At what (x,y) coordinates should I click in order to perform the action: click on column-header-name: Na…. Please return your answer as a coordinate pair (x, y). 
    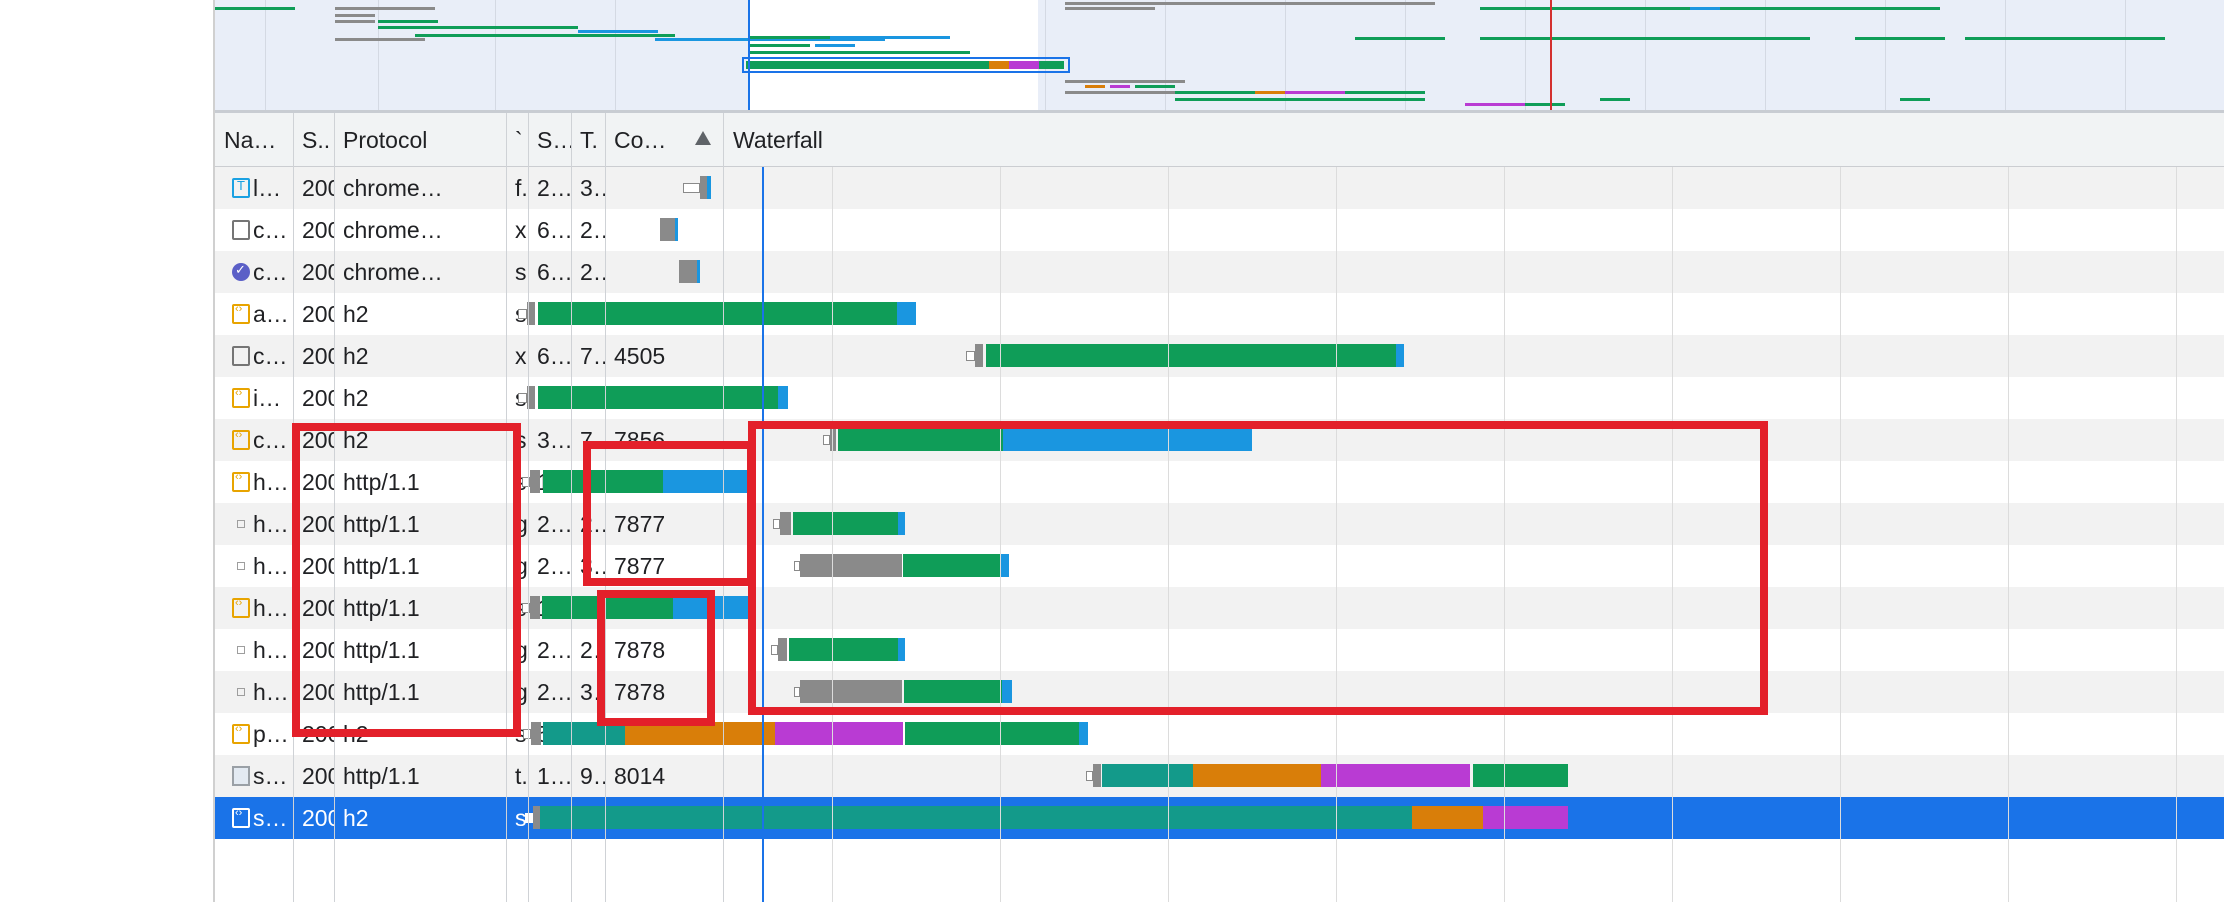
    Looking at the image, I should click on (254, 140).